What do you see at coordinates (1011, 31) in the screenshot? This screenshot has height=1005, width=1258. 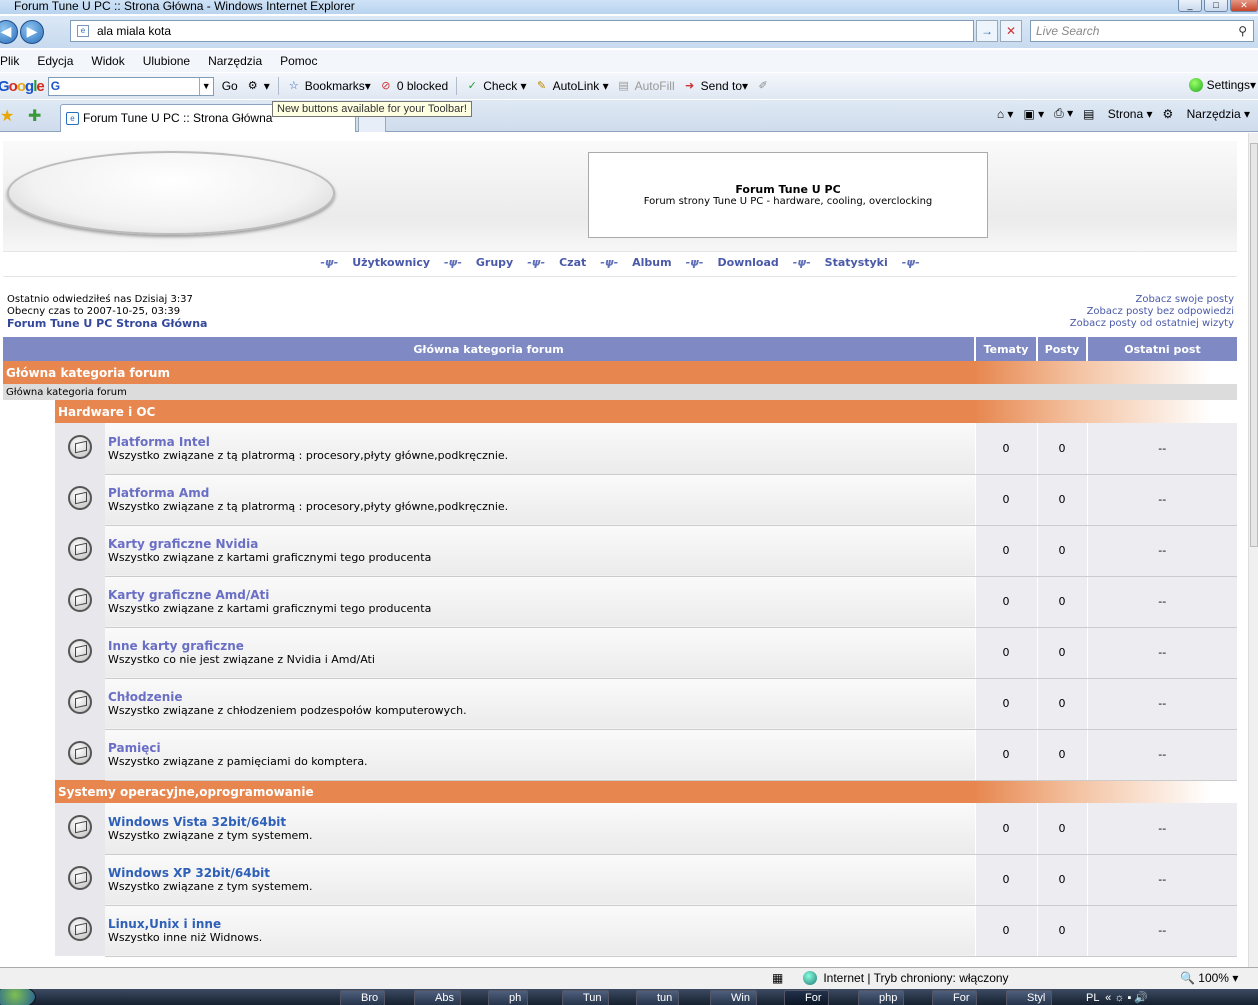 I see `stop-icon: ✕` at bounding box center [1011, 31].